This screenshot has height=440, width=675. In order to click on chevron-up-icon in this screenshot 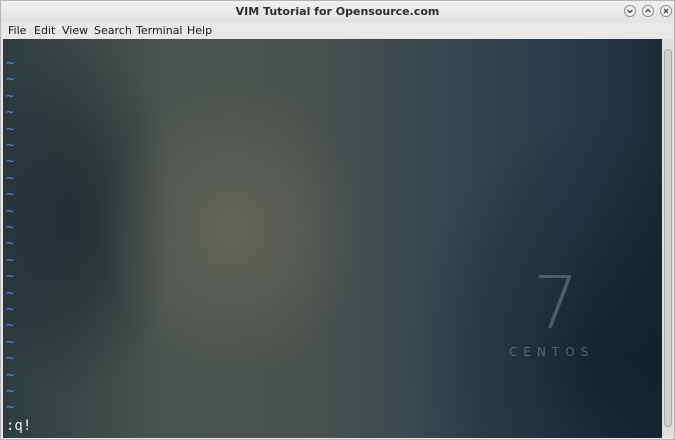, I will do `click(648, 10)`.